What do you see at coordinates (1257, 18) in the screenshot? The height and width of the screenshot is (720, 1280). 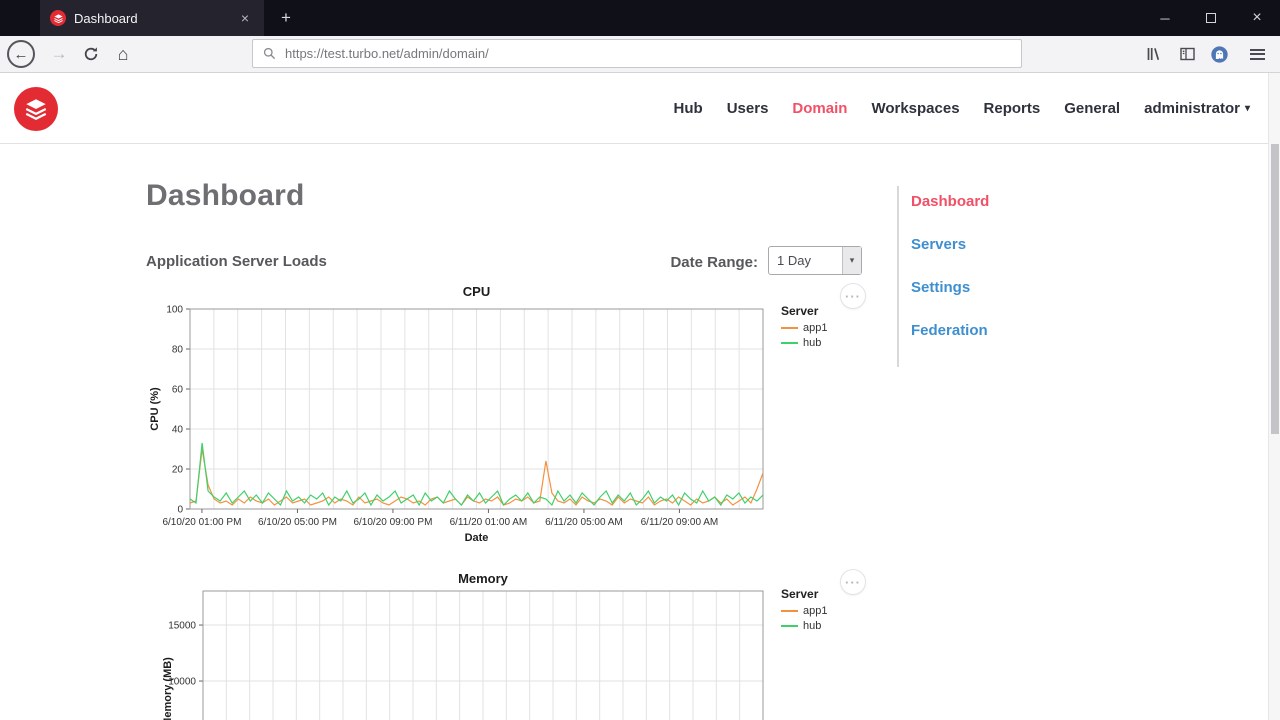 I see `close-window-button: ×` at bounding box center [1257, 18].